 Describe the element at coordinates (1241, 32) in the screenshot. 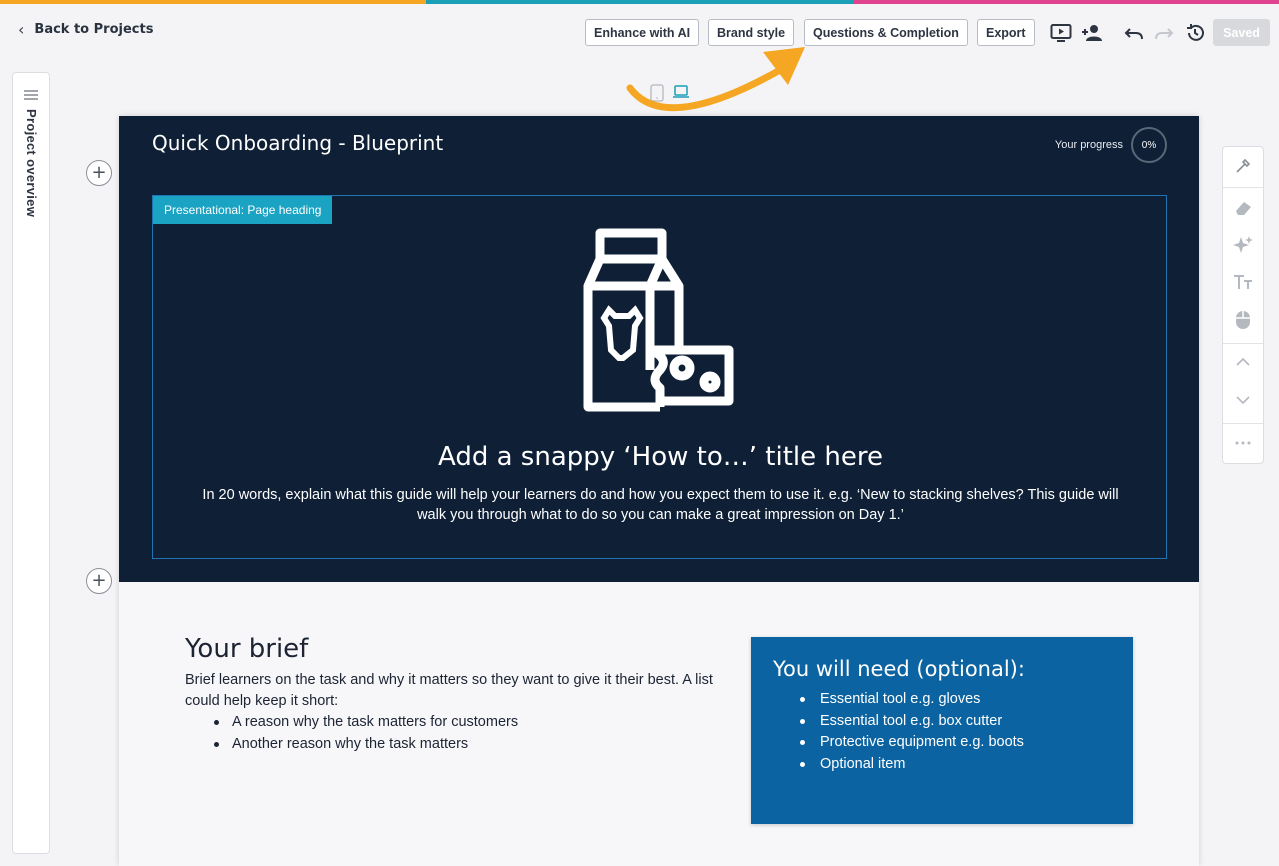

I see `saved-button: Saved` at that location.